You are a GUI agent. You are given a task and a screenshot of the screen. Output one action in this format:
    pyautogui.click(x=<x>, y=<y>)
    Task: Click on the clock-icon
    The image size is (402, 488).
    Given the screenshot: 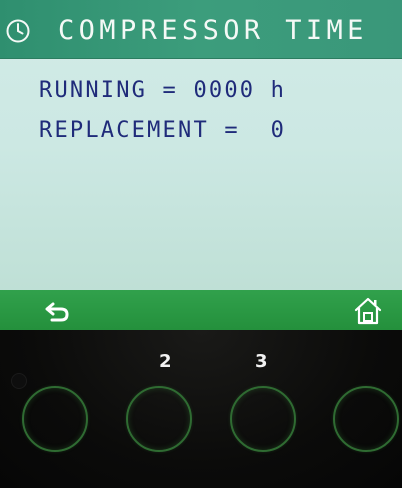 What is the action you would take?
    pyautogui.click(x=18, y=31)
    